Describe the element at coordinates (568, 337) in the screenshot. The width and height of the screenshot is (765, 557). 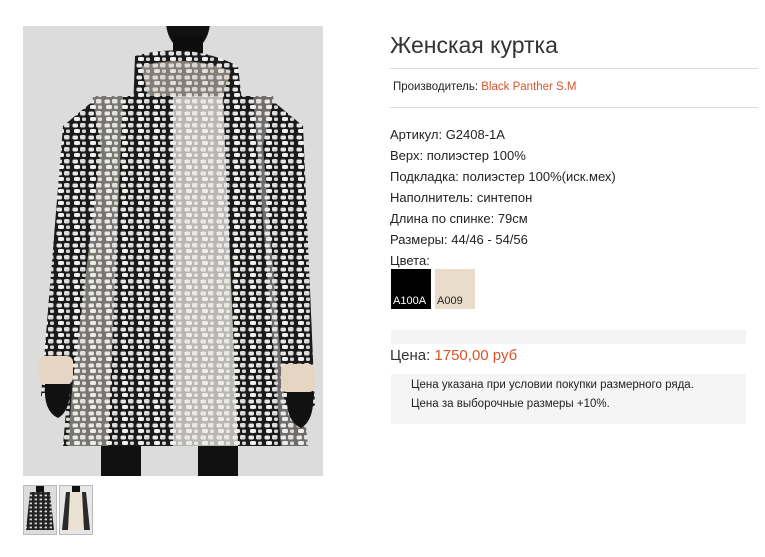
I see `price-band` at that location.